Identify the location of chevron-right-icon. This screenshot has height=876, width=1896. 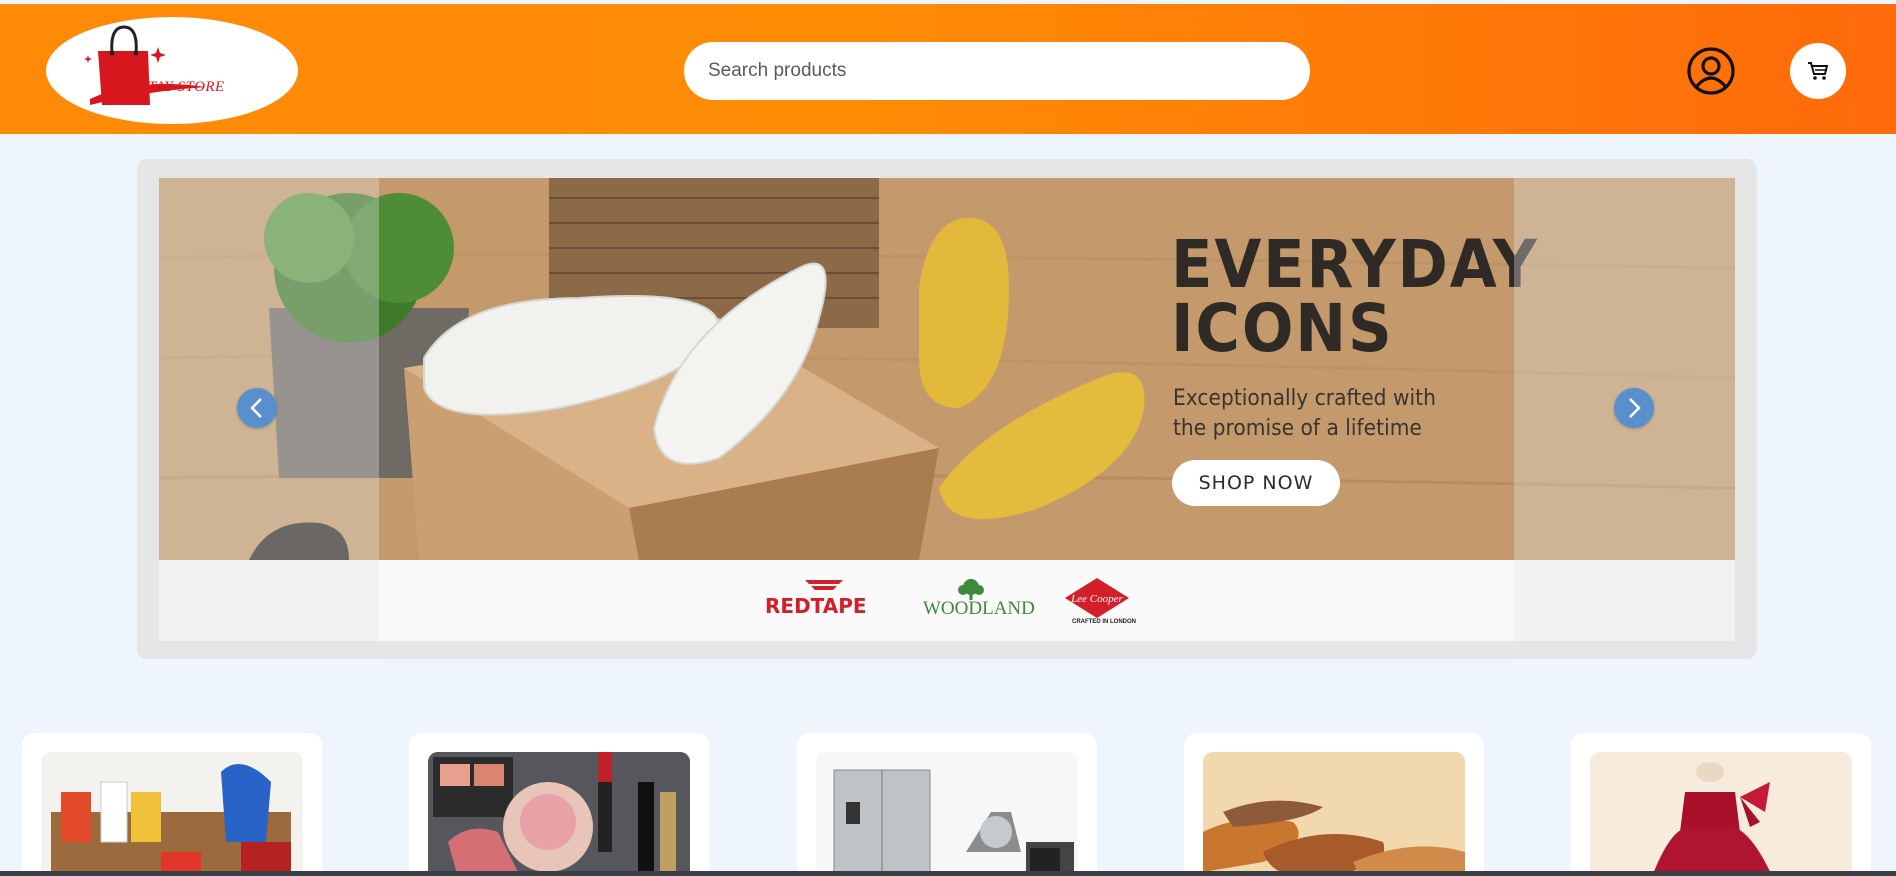
(1635, 408).